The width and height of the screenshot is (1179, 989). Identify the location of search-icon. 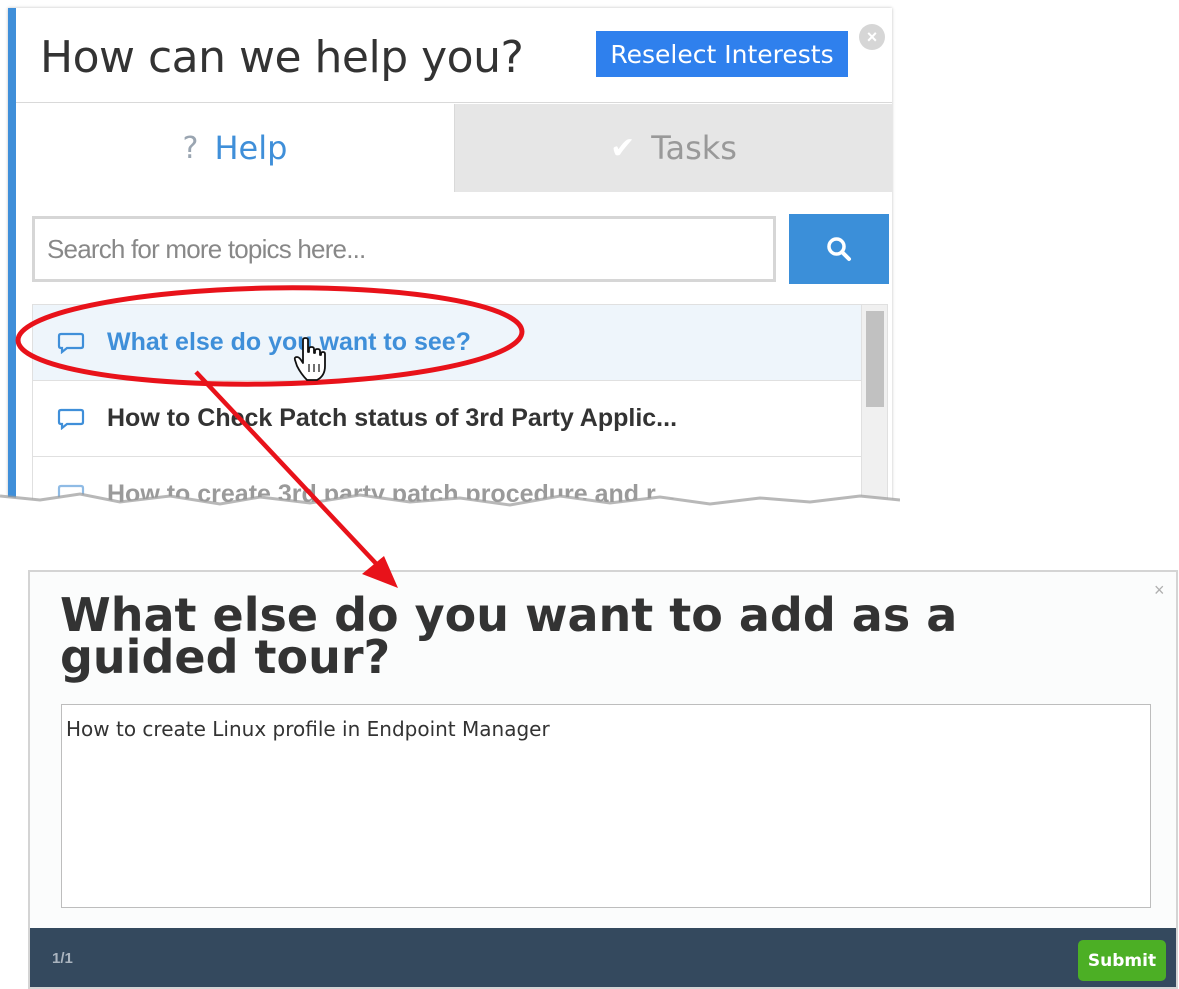
(839, 249).